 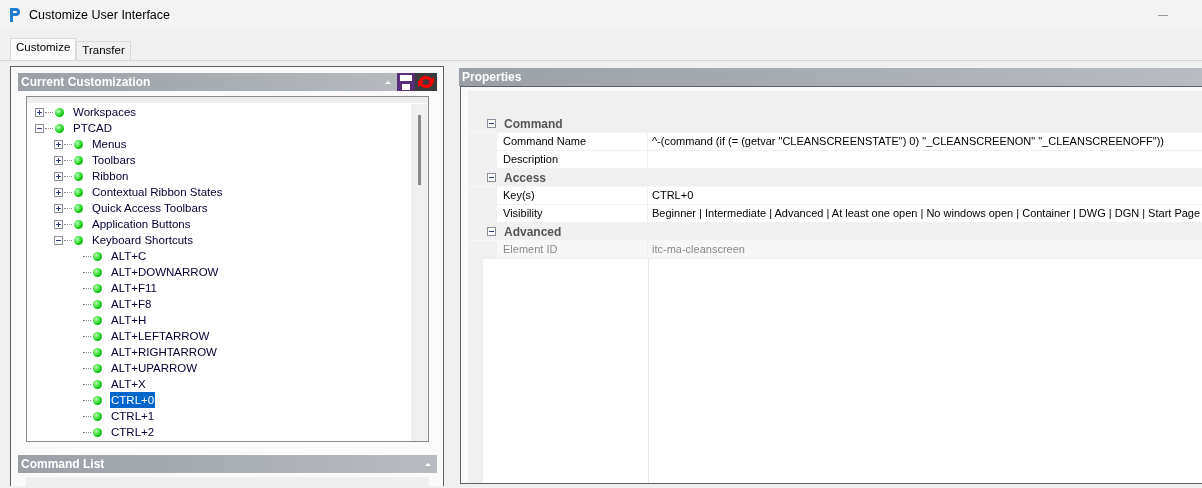 I want to click on app-logo-icon, so click(x=15, y=15).